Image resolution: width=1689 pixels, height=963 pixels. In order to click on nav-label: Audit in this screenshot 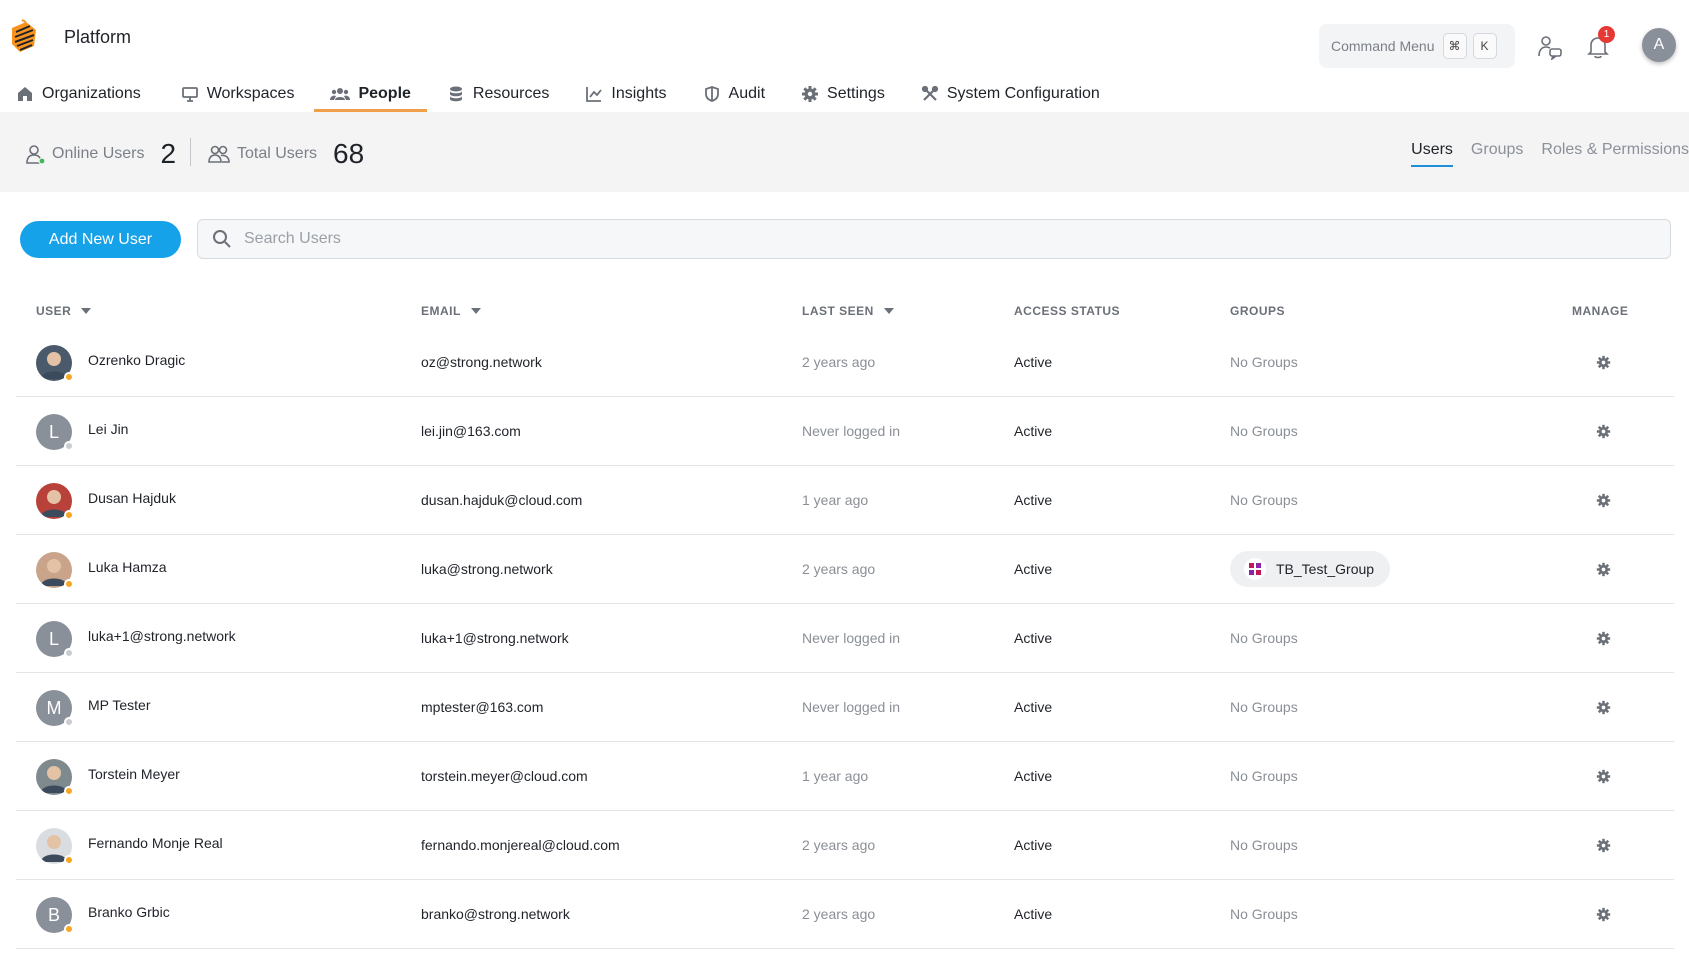, I will do `click(747, 93)`.